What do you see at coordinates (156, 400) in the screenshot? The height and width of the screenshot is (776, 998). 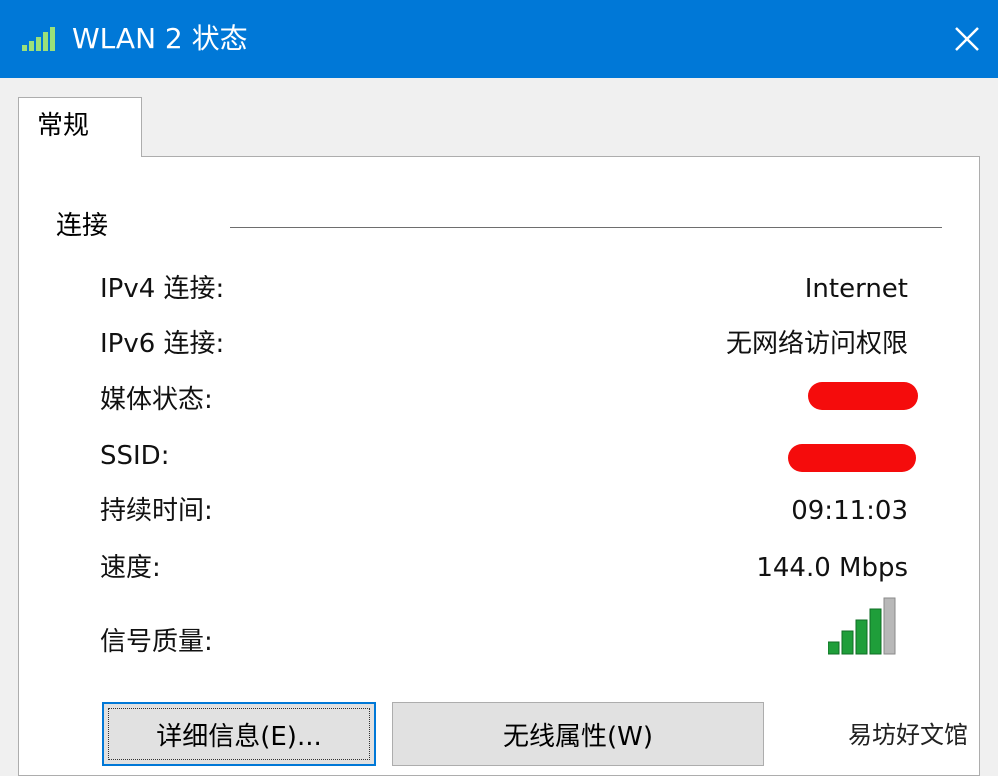 I see `media-state-label: 媒体状态:` at bounding box center [156, 400].